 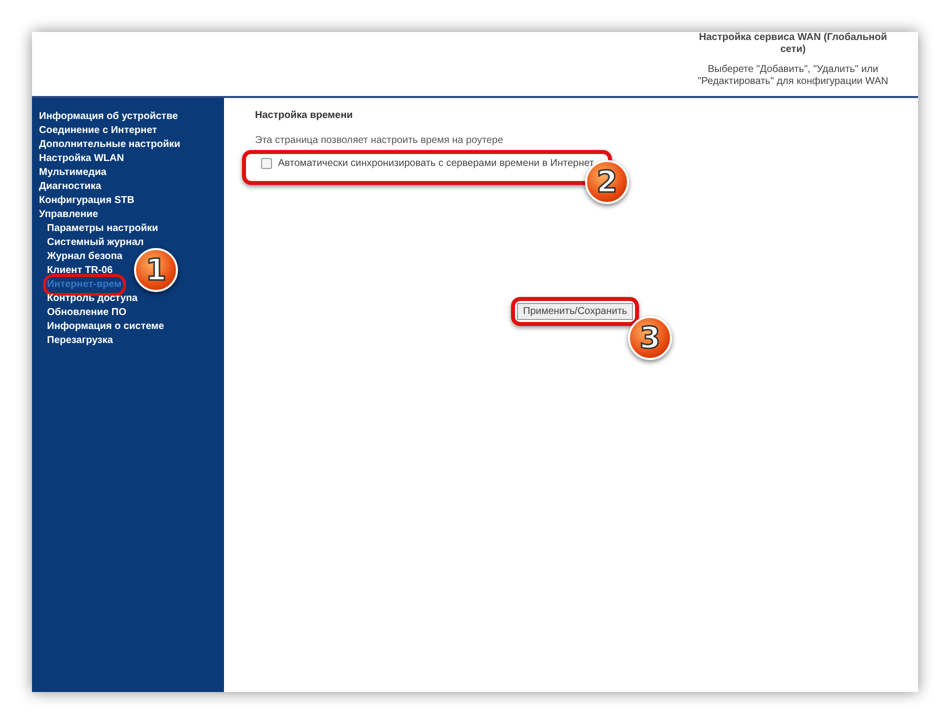 What do you see at coordinates (80, 271) in the screenshot?
I see `sidebar-item: Клиент TR-06` at bounding box center [80, 271].